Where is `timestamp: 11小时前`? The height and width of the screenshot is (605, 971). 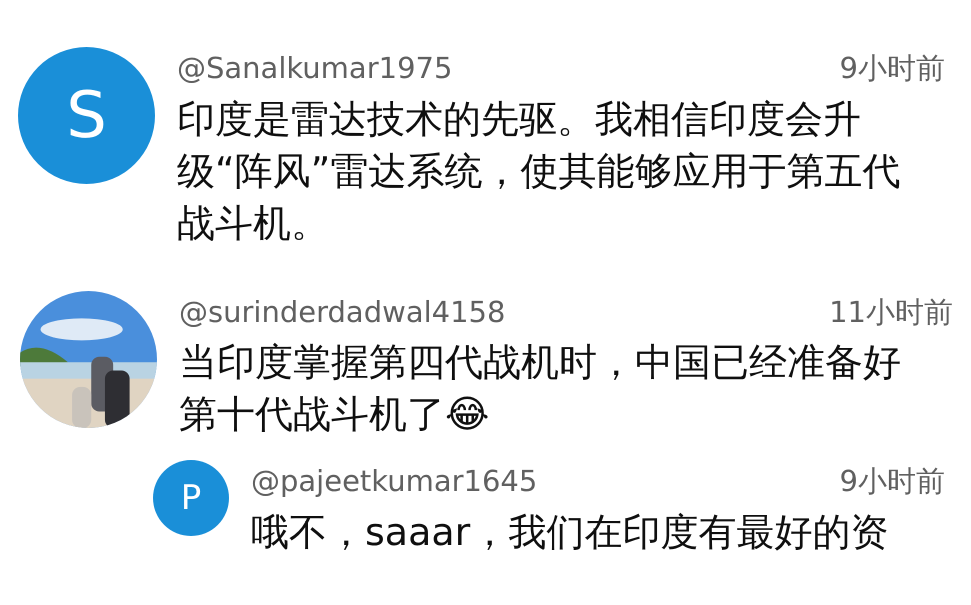
timestamp: 11小时前 is located at coordinates (891, 312).